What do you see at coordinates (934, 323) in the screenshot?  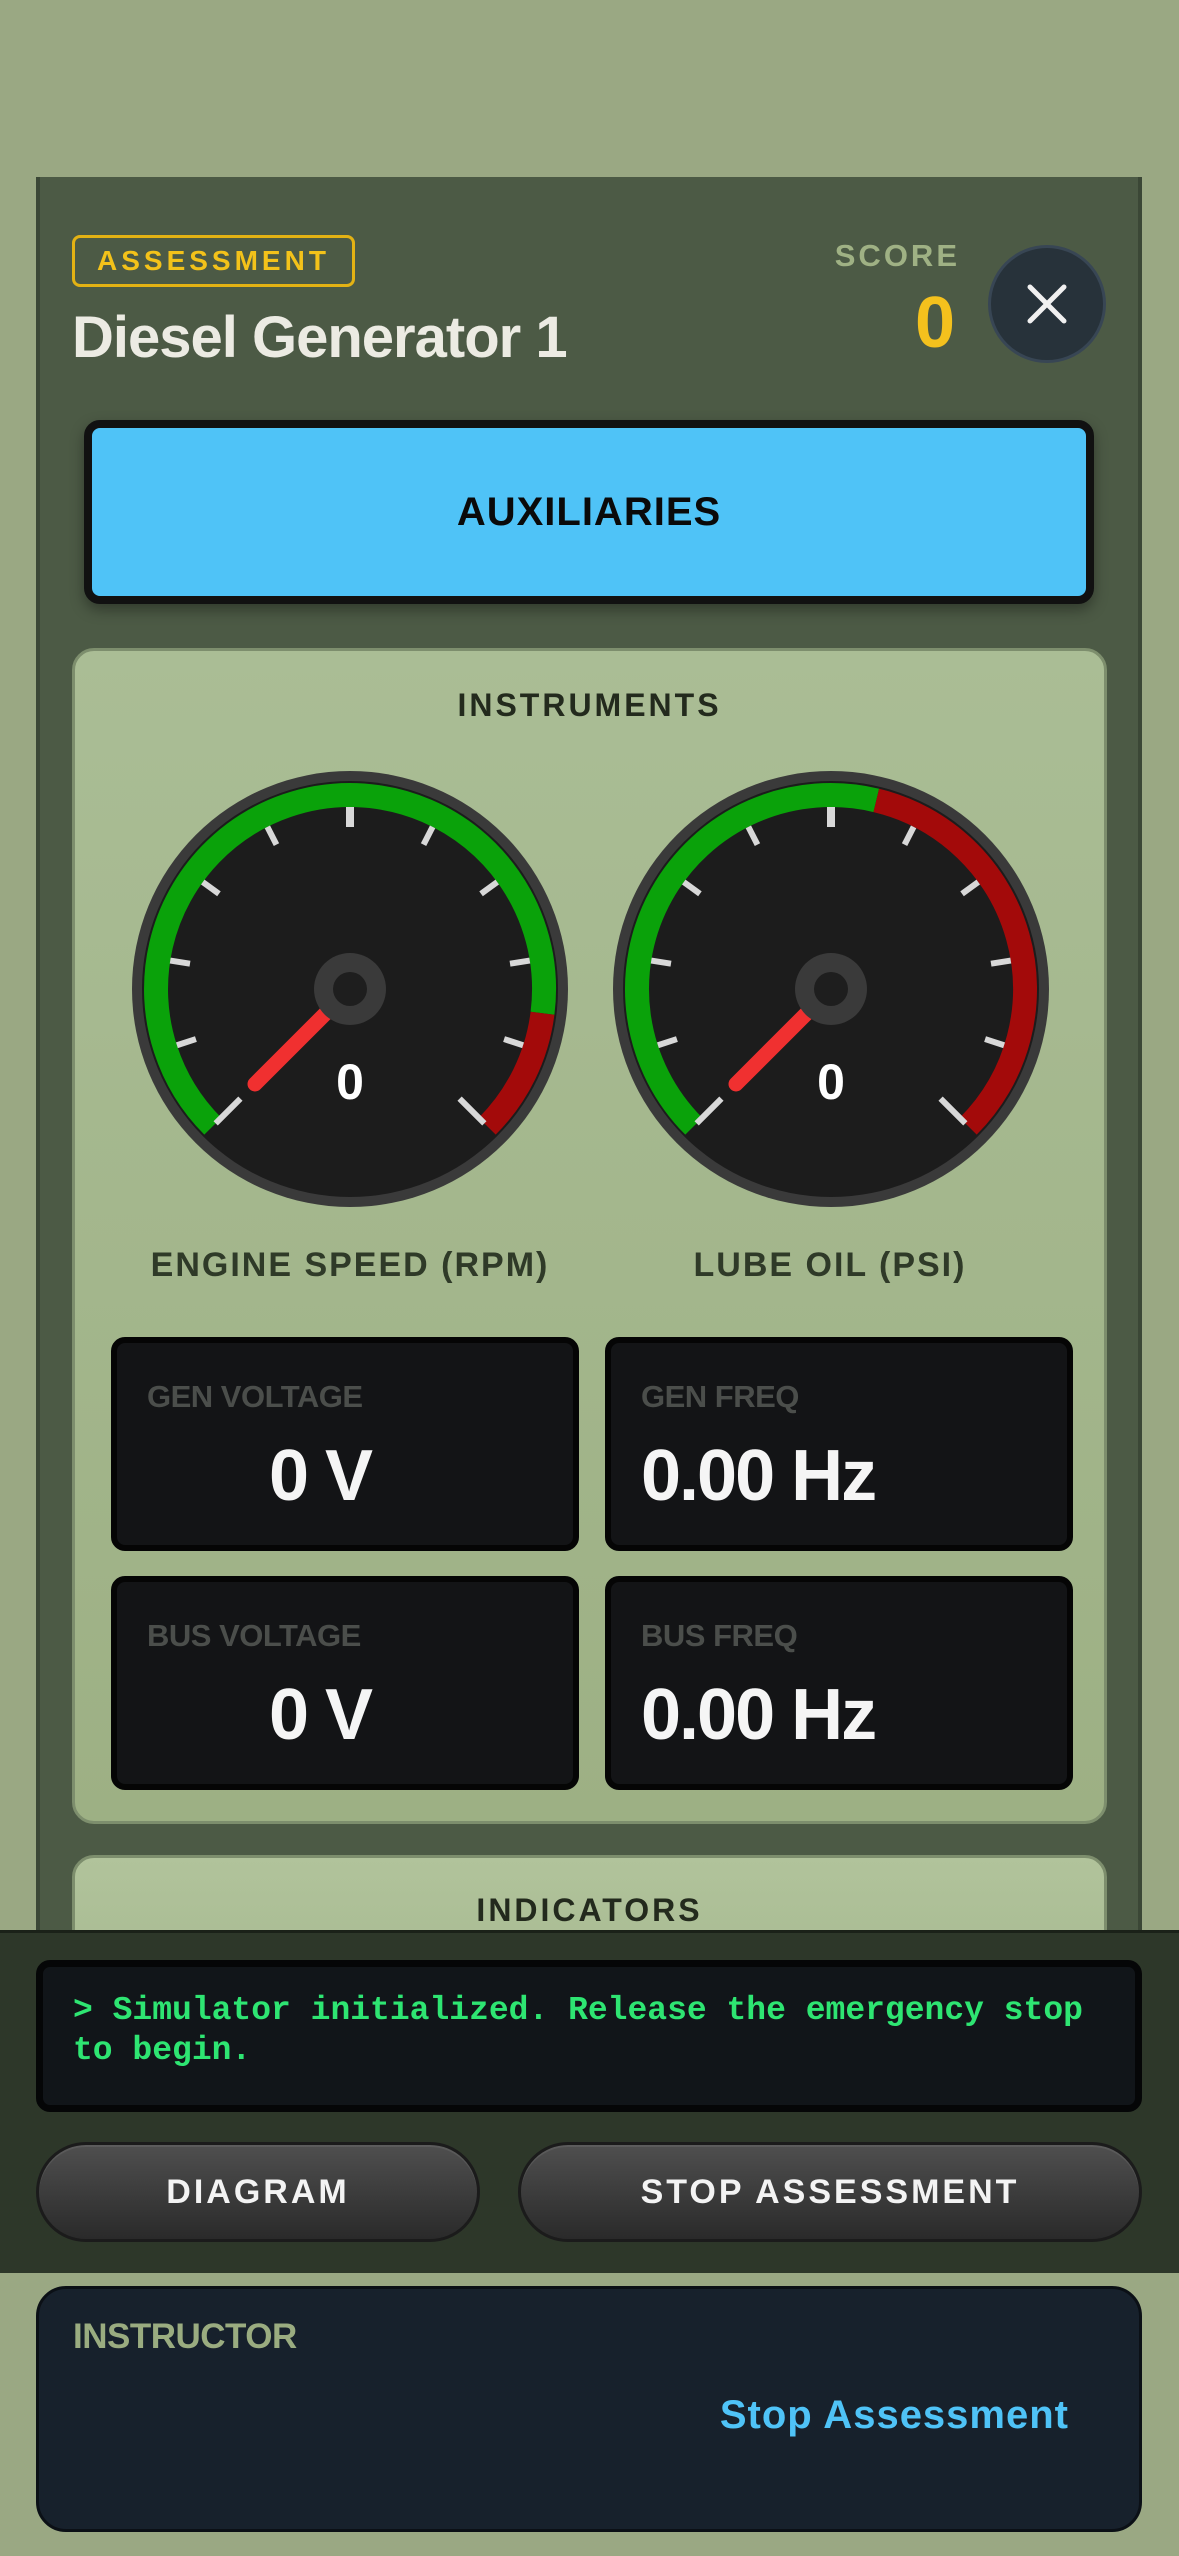 I see `score-value: 0` at bounding box center [934, 323].